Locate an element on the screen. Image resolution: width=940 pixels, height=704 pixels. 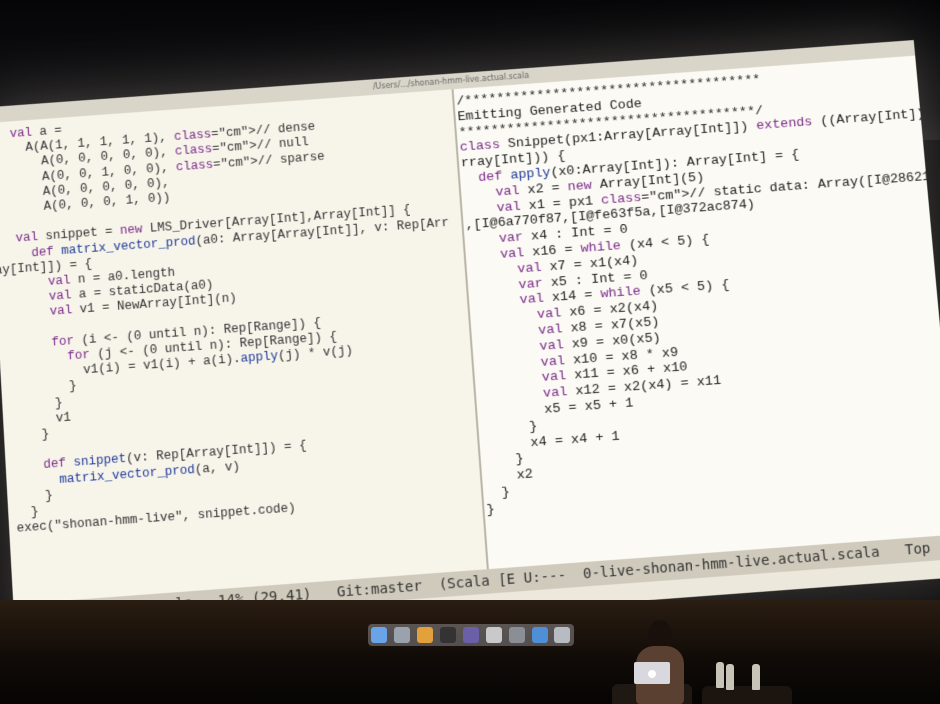
trash-icon is located at coordinates (562, 635).